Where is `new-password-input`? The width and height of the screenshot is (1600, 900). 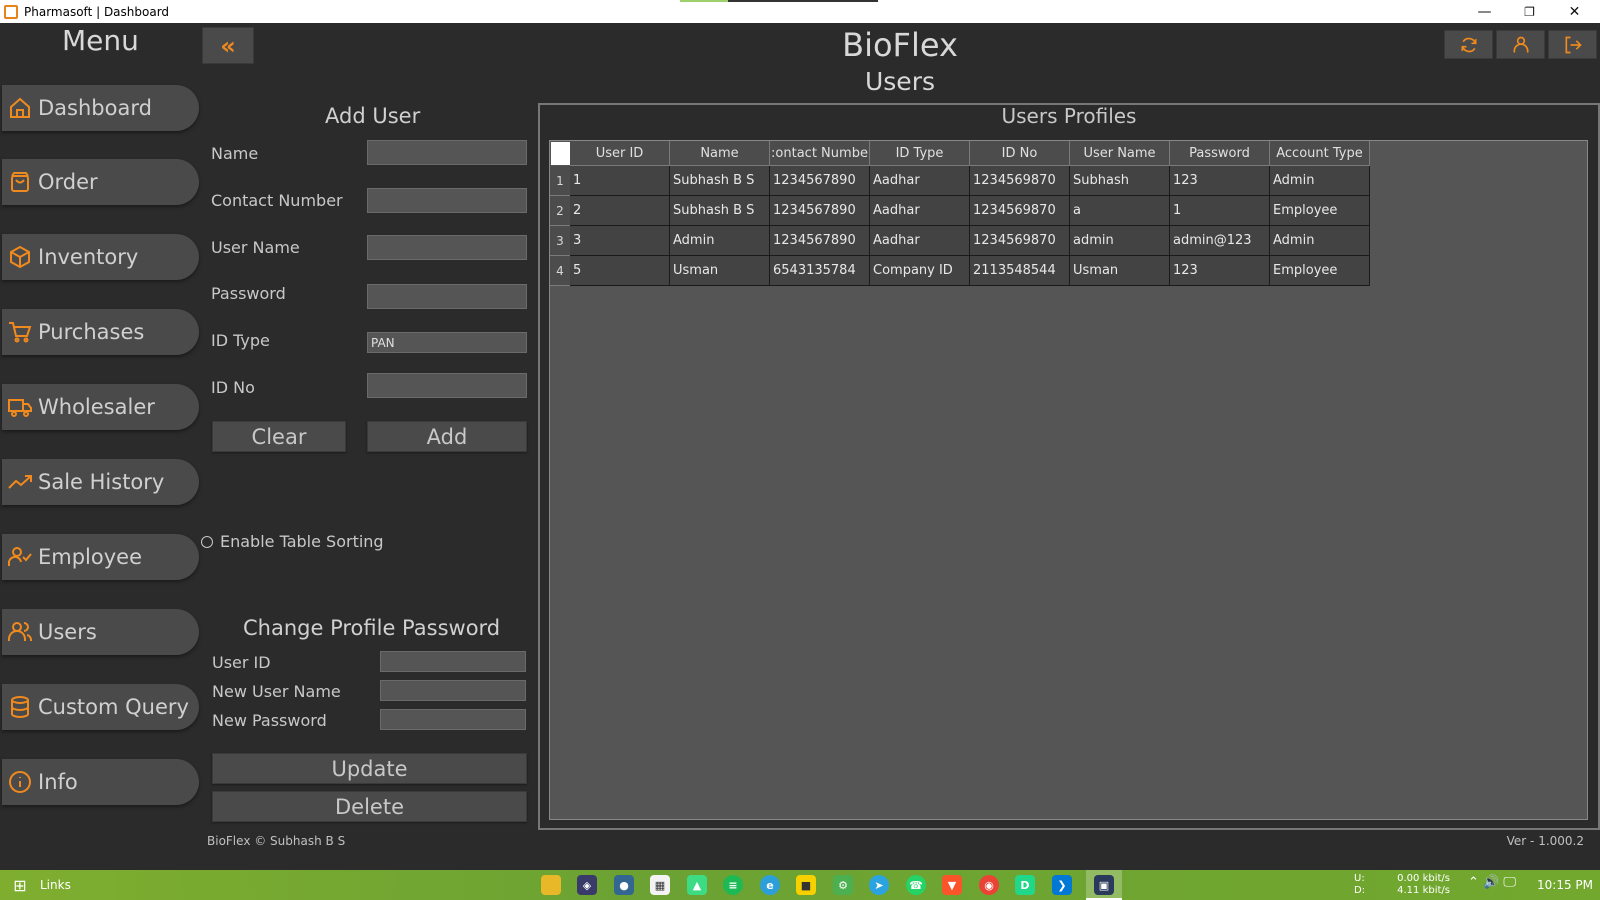 new-password-input is located at coordinates (453, 719).